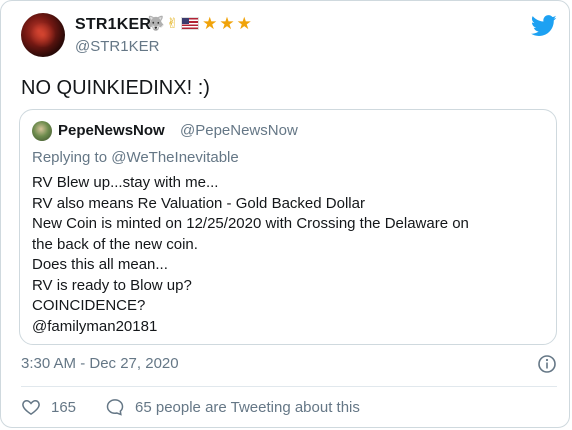 The height and width of the screenshot is (430, 572). Describe the element at coordinates (115, 88) in the screenshot. I see `tweet-text: NO QUINKIEDINX! :)` at that location.